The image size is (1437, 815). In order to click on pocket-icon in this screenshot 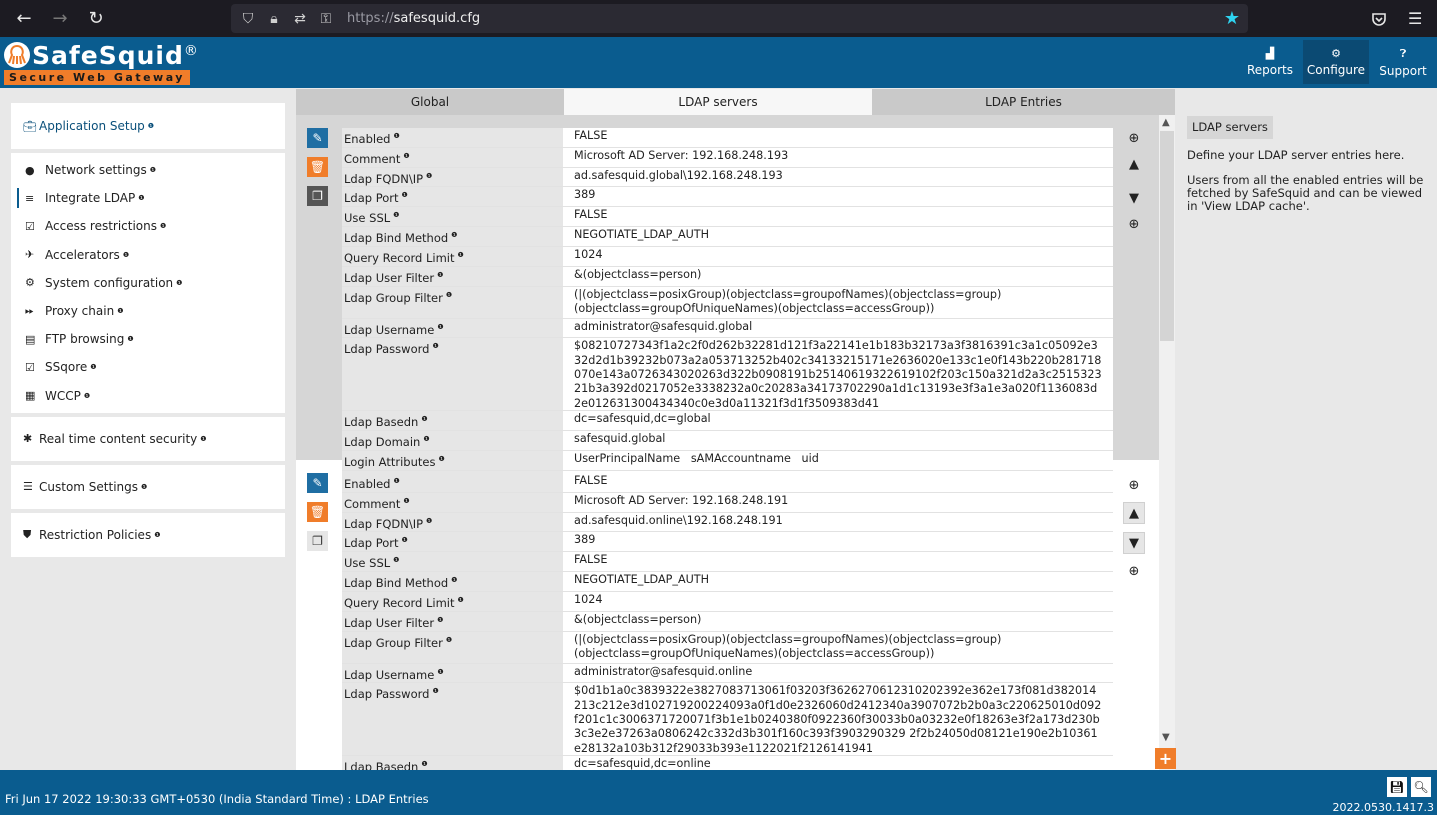, I will do `click(1379, 18)`.